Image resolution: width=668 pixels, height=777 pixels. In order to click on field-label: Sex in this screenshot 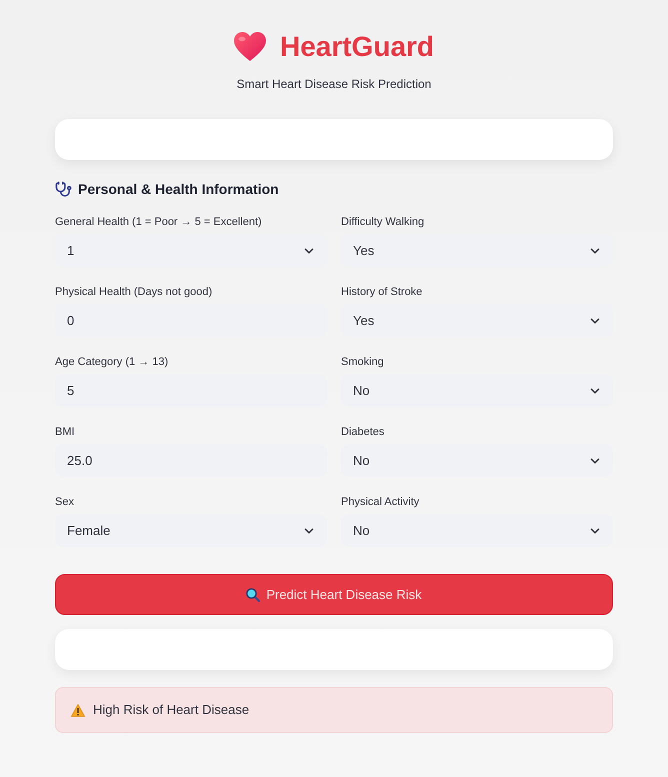, I will do `click(65, 502)`.